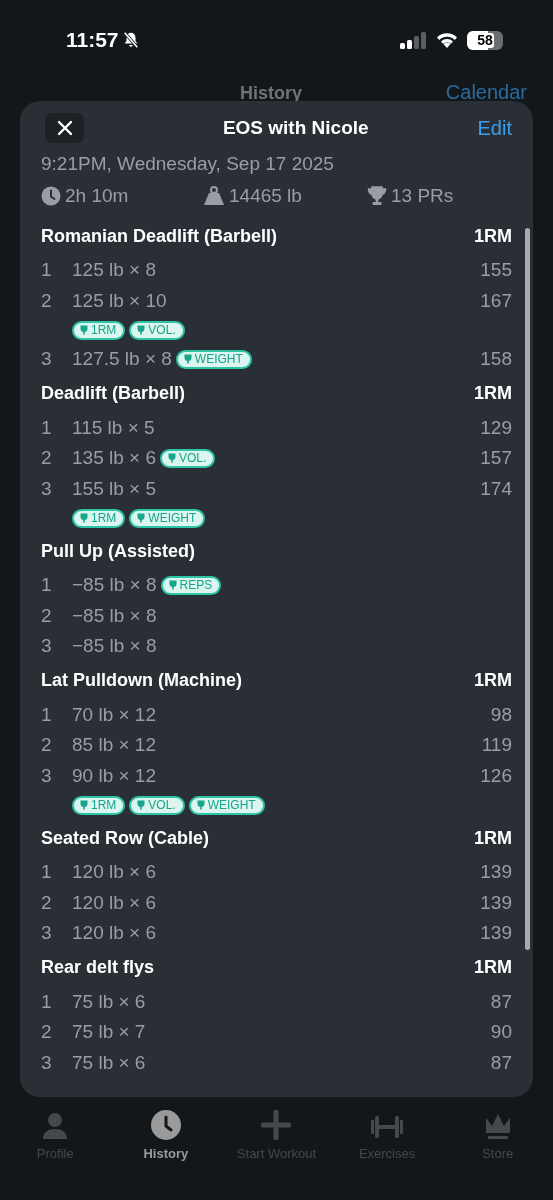  What do you see at coordinates (271, 93) in the screenshot?
I see `page-title: History` at bounding box center [271, 93].